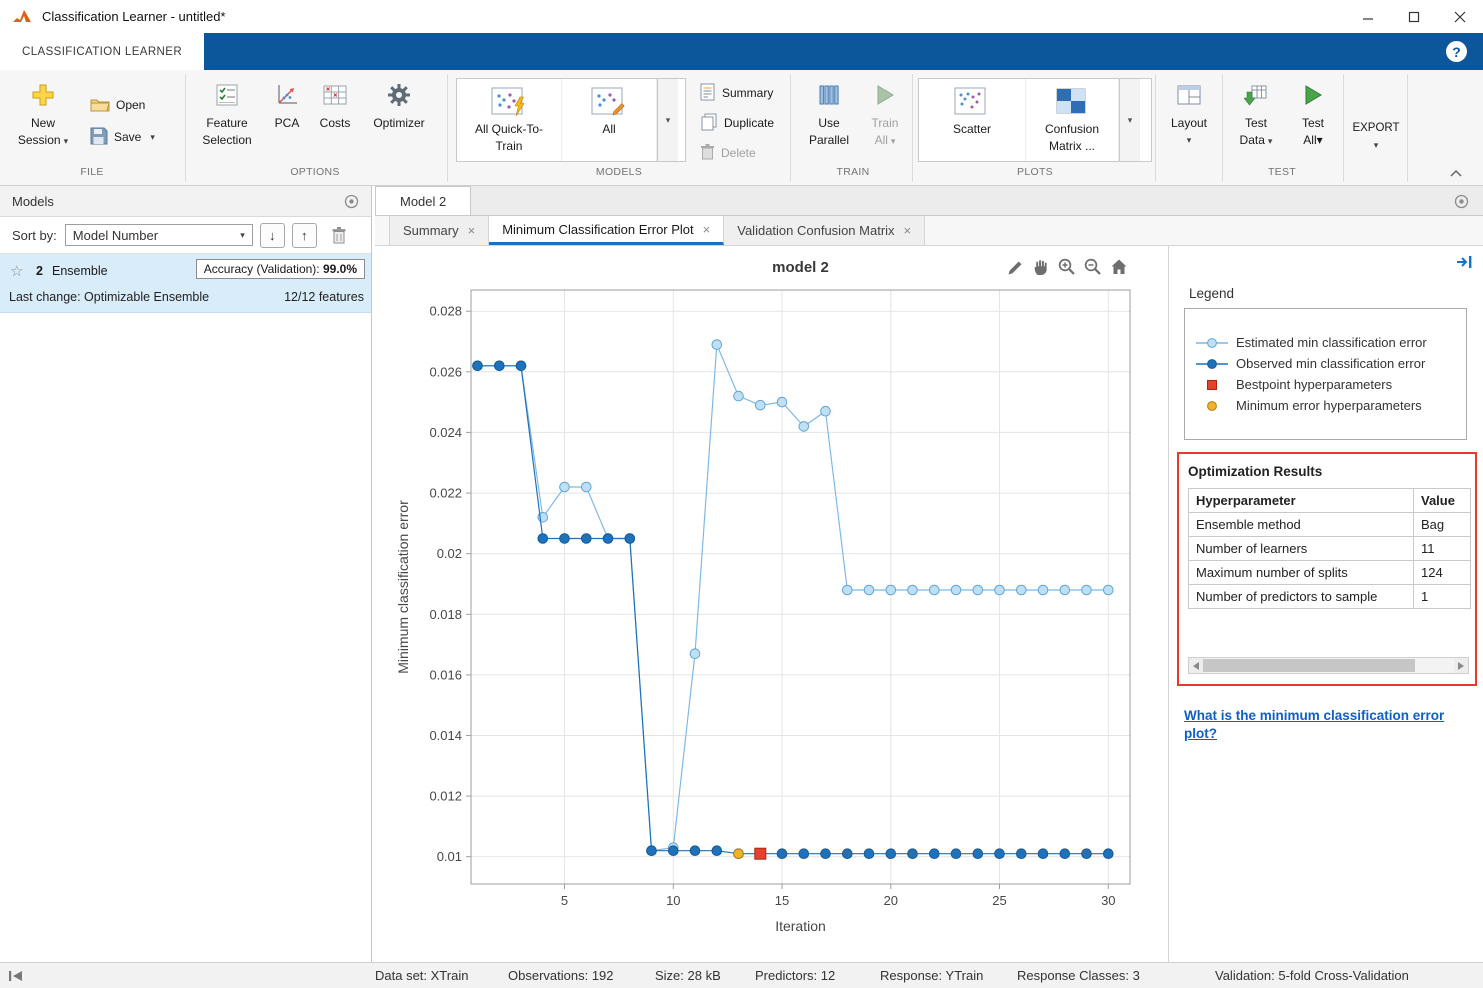 The image size is (1483, 988). I want to click on section-label-options: OPTIONS, so click(315, 172).